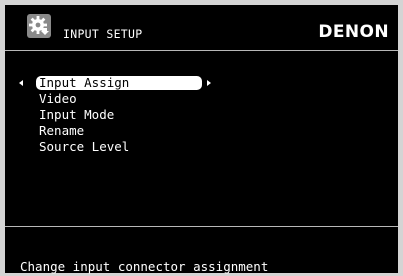 The image size is (403, 276). I want to click on menu-item-video: Video, so click(58, 99).